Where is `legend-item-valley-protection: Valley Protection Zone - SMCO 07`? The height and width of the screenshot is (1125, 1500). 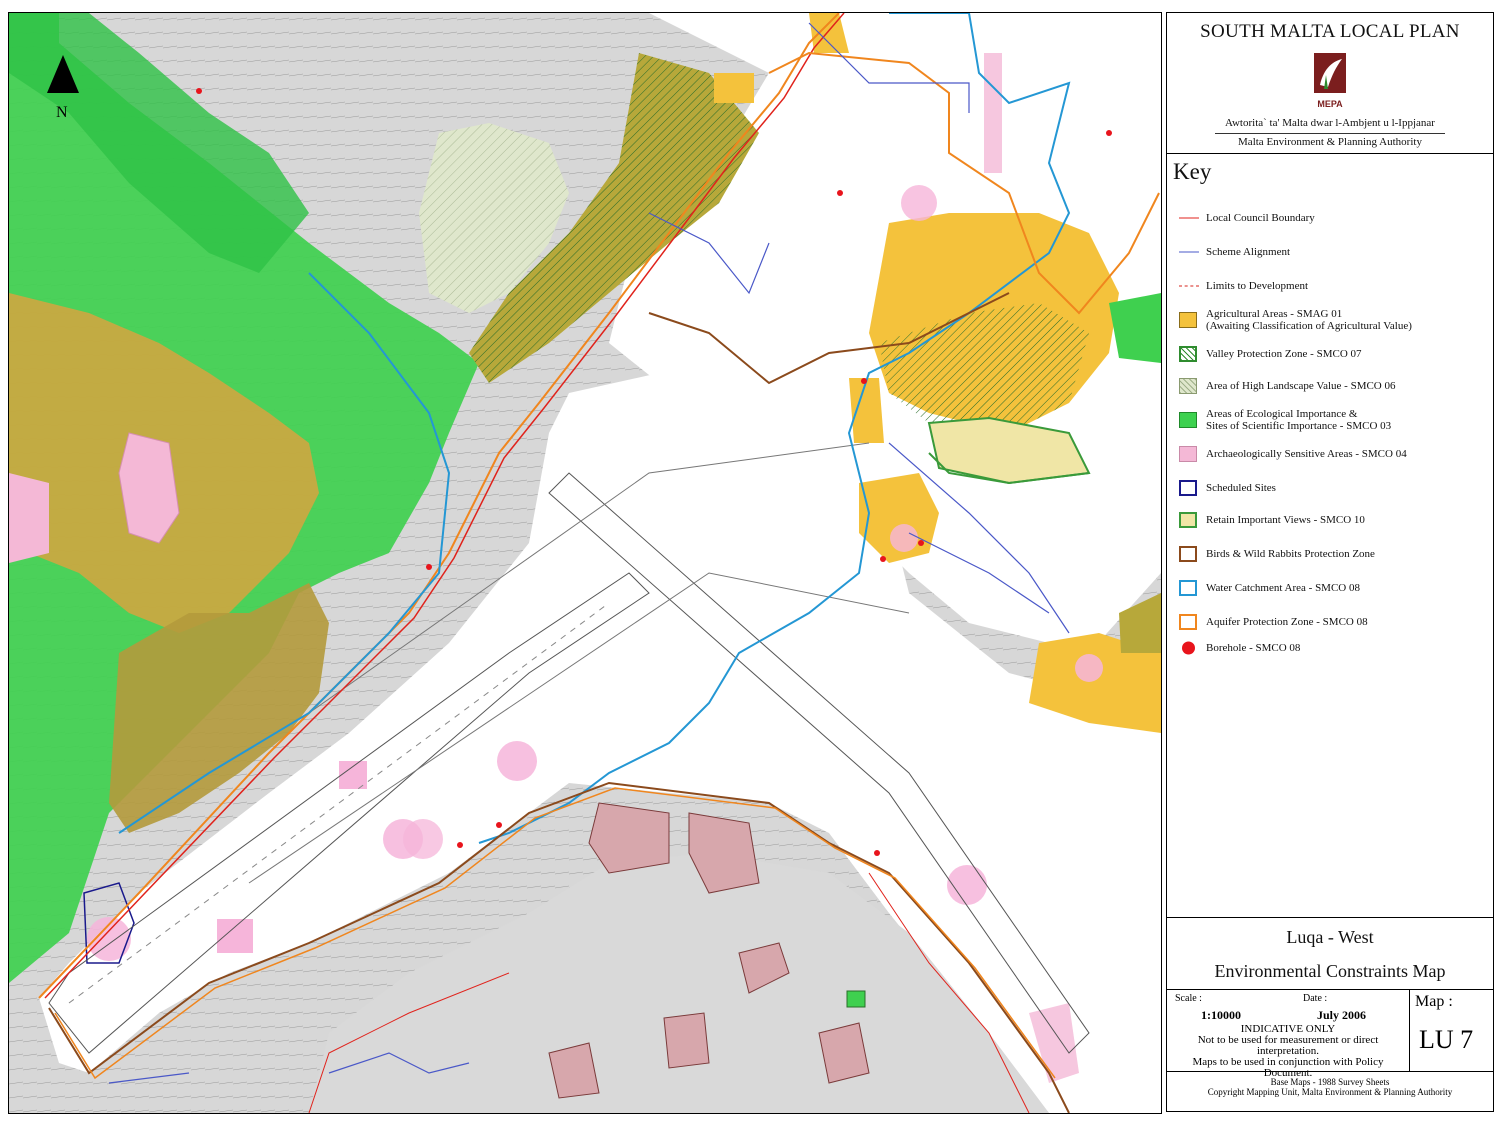 legend-item-valley-protection: Valley Protection Zone - SMCO 07 is located at coordinates (1330, 354).